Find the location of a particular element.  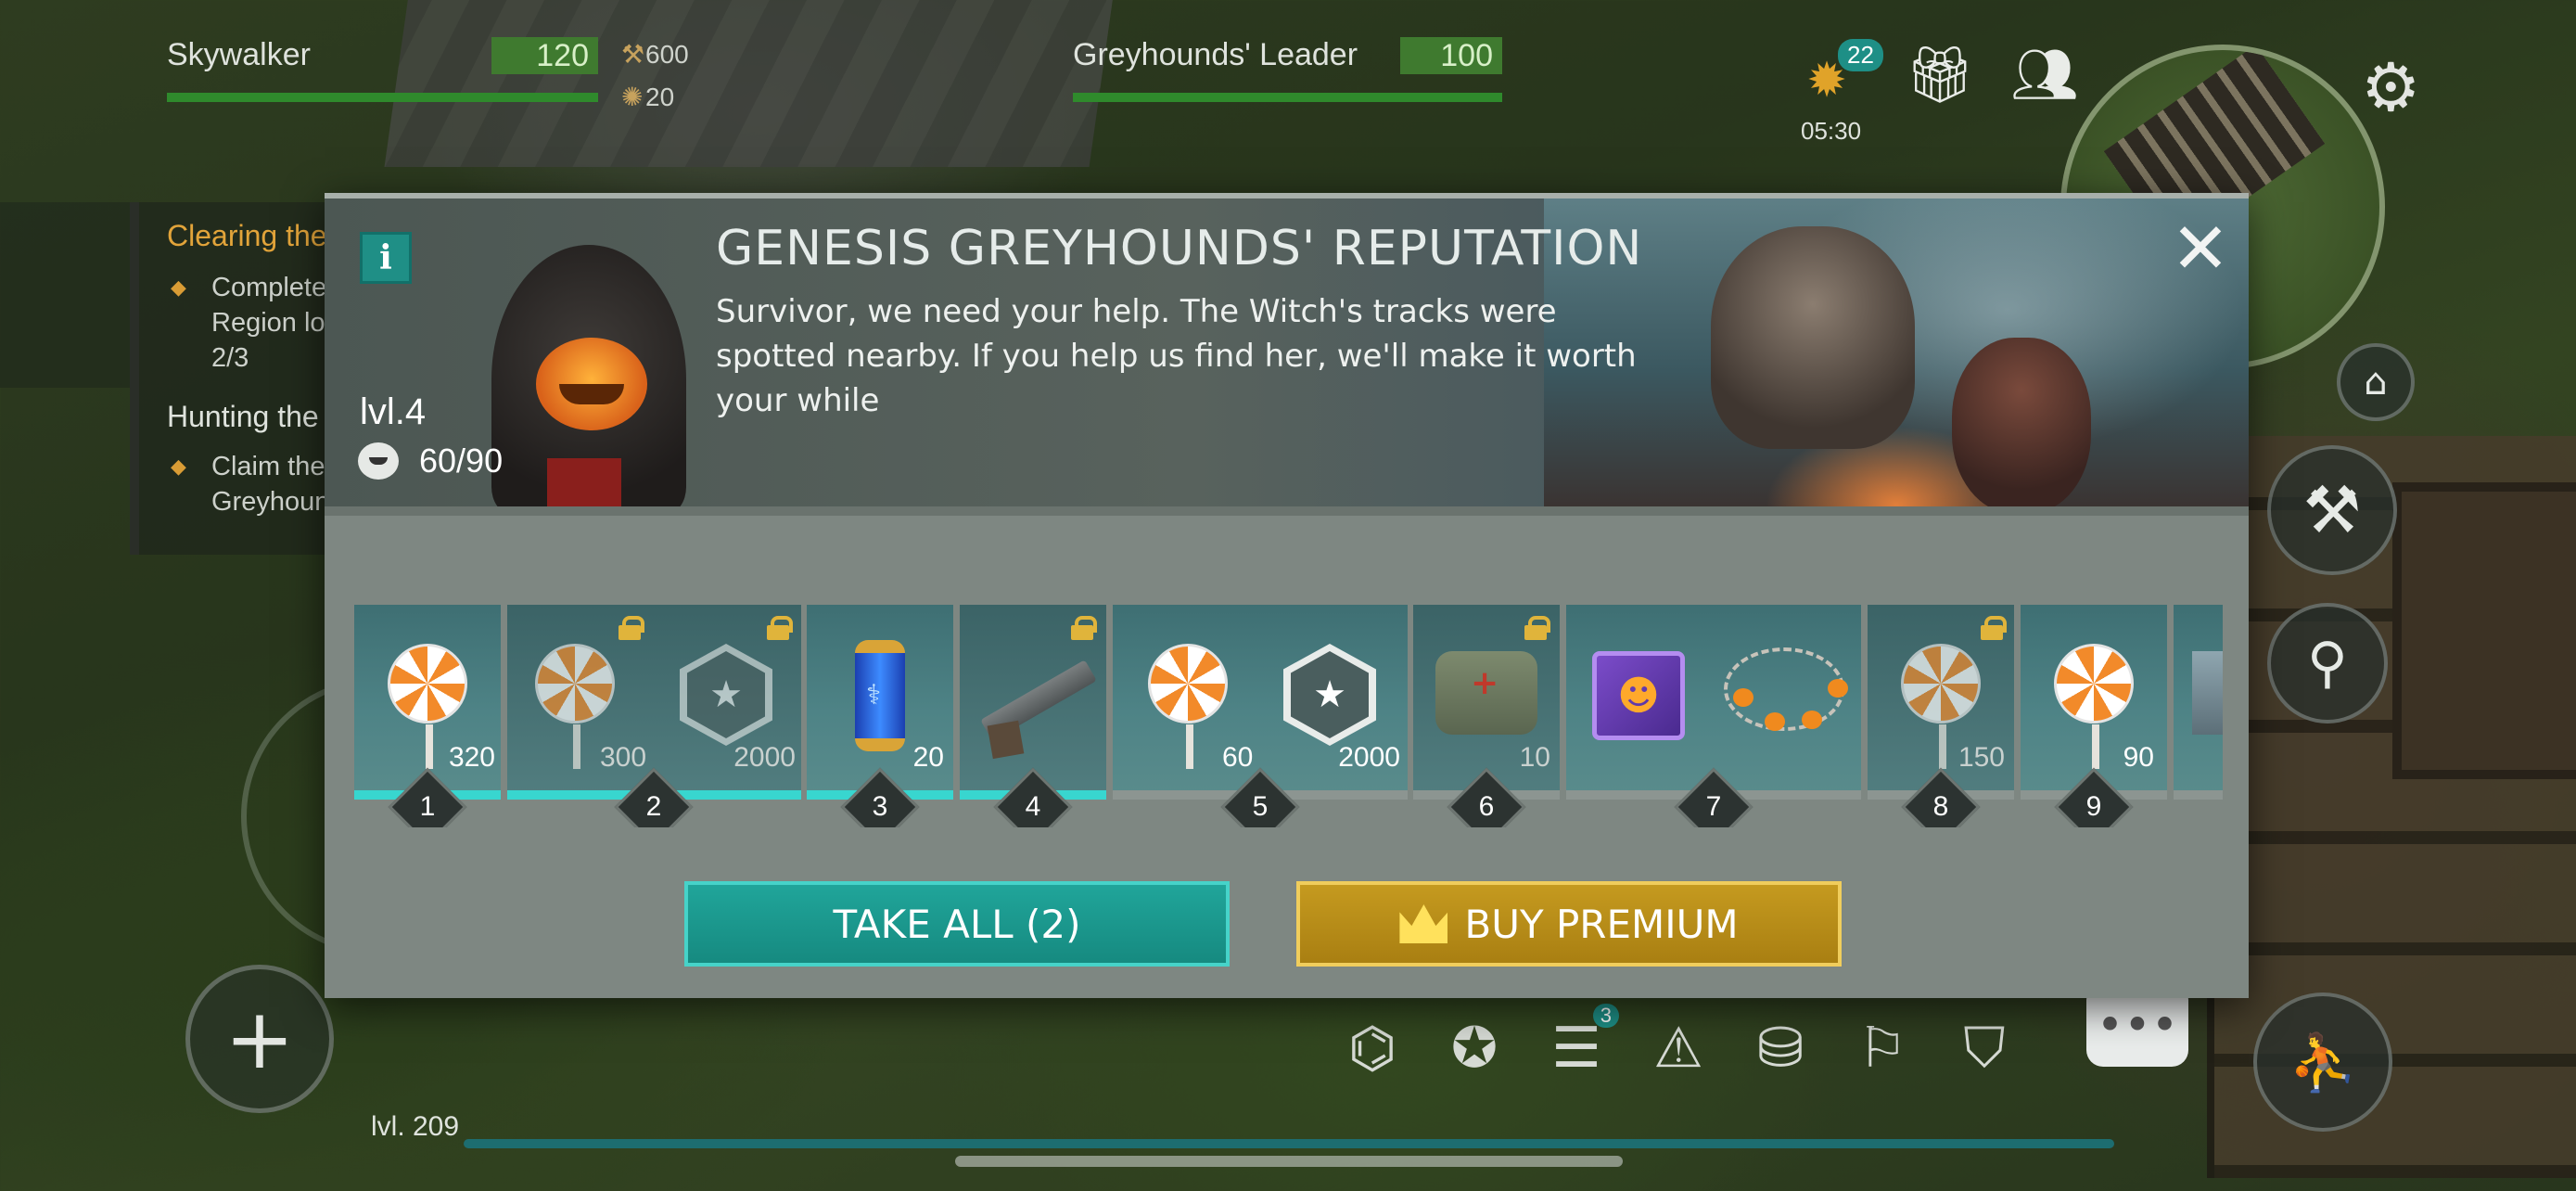

chip-icon: ☻ is located at coordinates (1639, 695).